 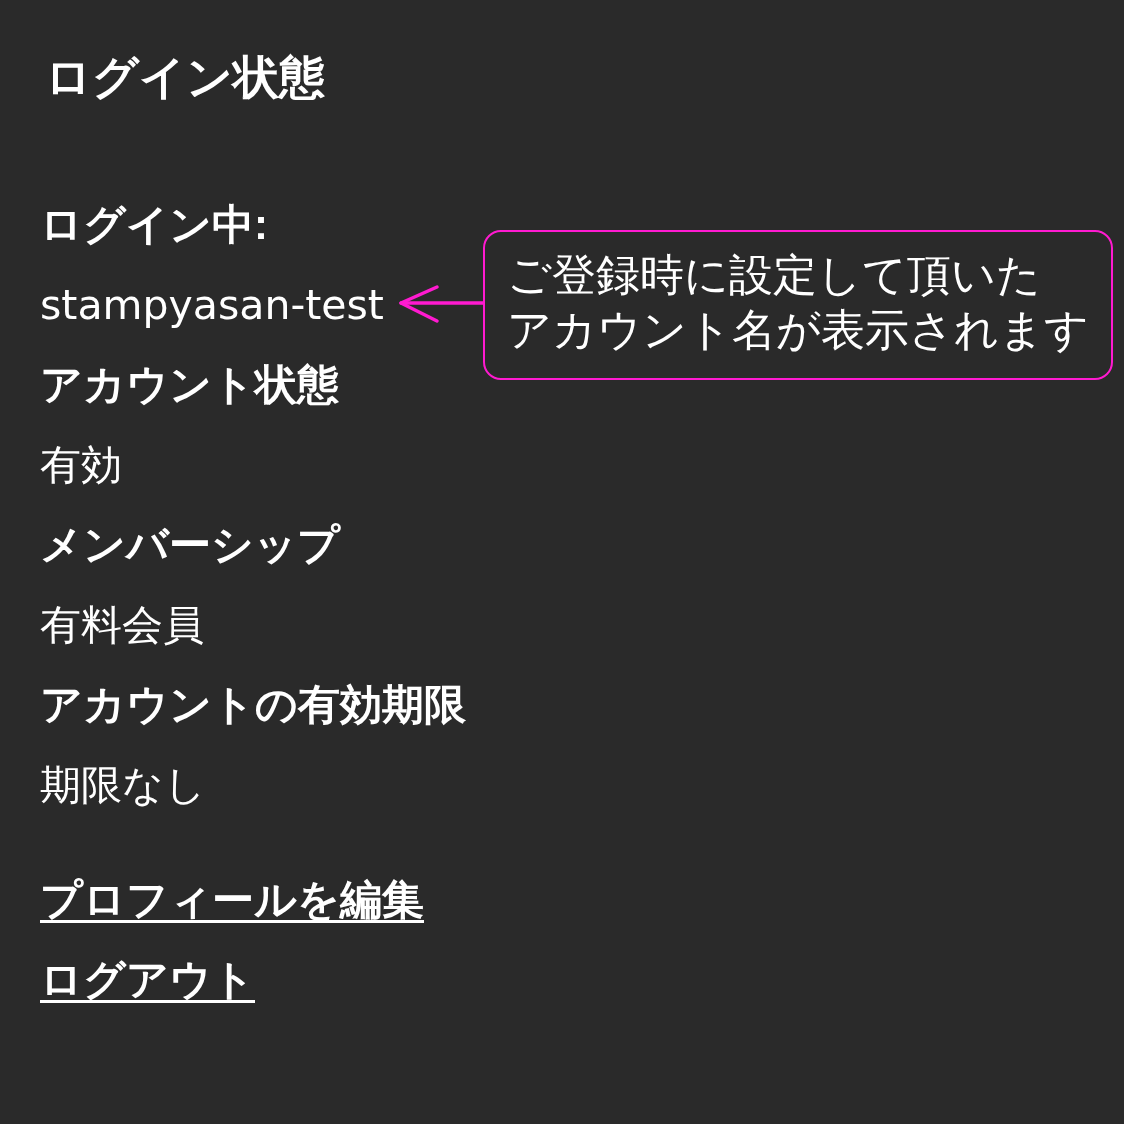 I want to click on field-label: アカウント状態, so click(x=189, y=385).